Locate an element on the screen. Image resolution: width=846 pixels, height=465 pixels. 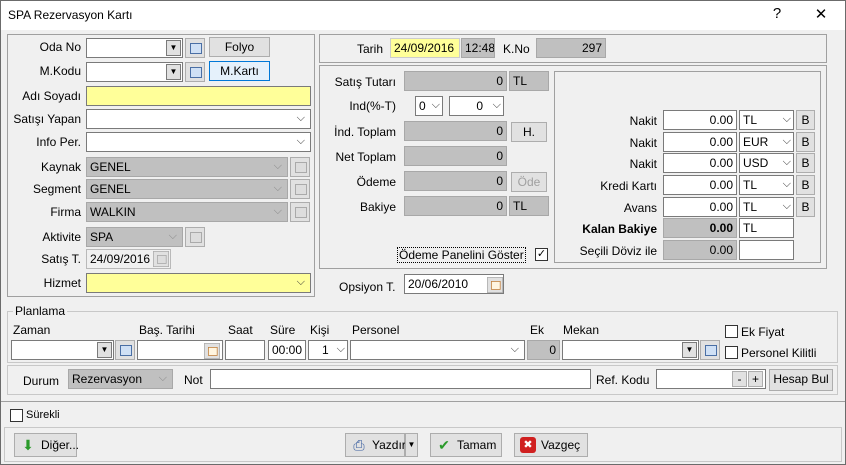
surekli-checkbox is located at coordinates (16, 415).